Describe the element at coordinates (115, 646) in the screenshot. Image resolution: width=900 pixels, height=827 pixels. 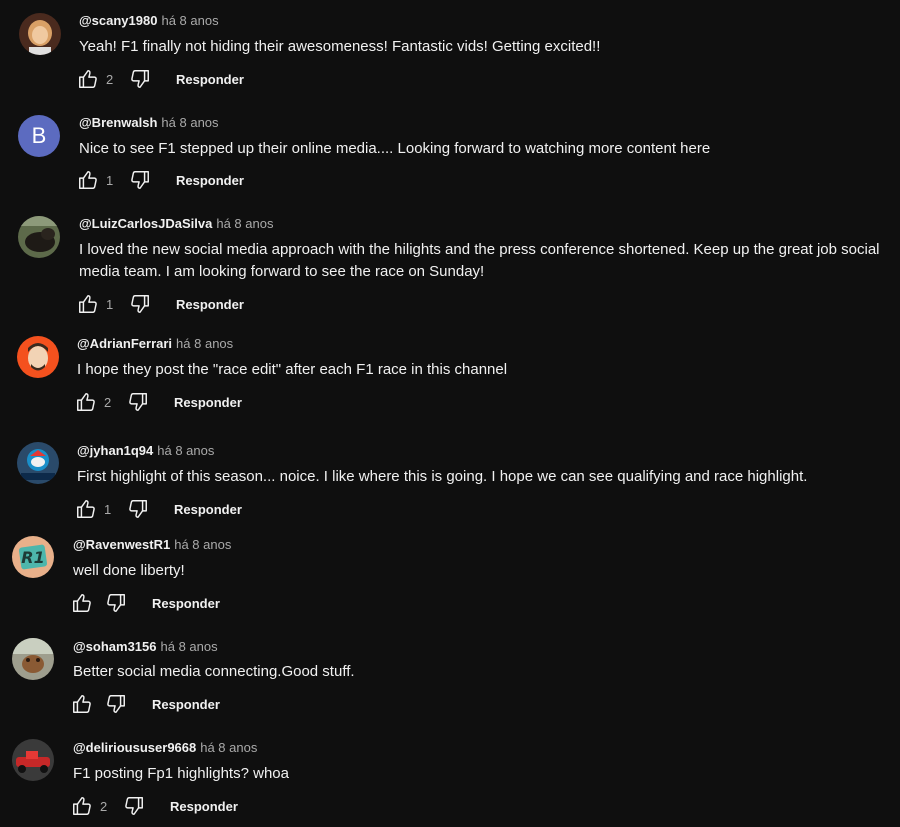
I see `author-name: @soham3156` at that location.